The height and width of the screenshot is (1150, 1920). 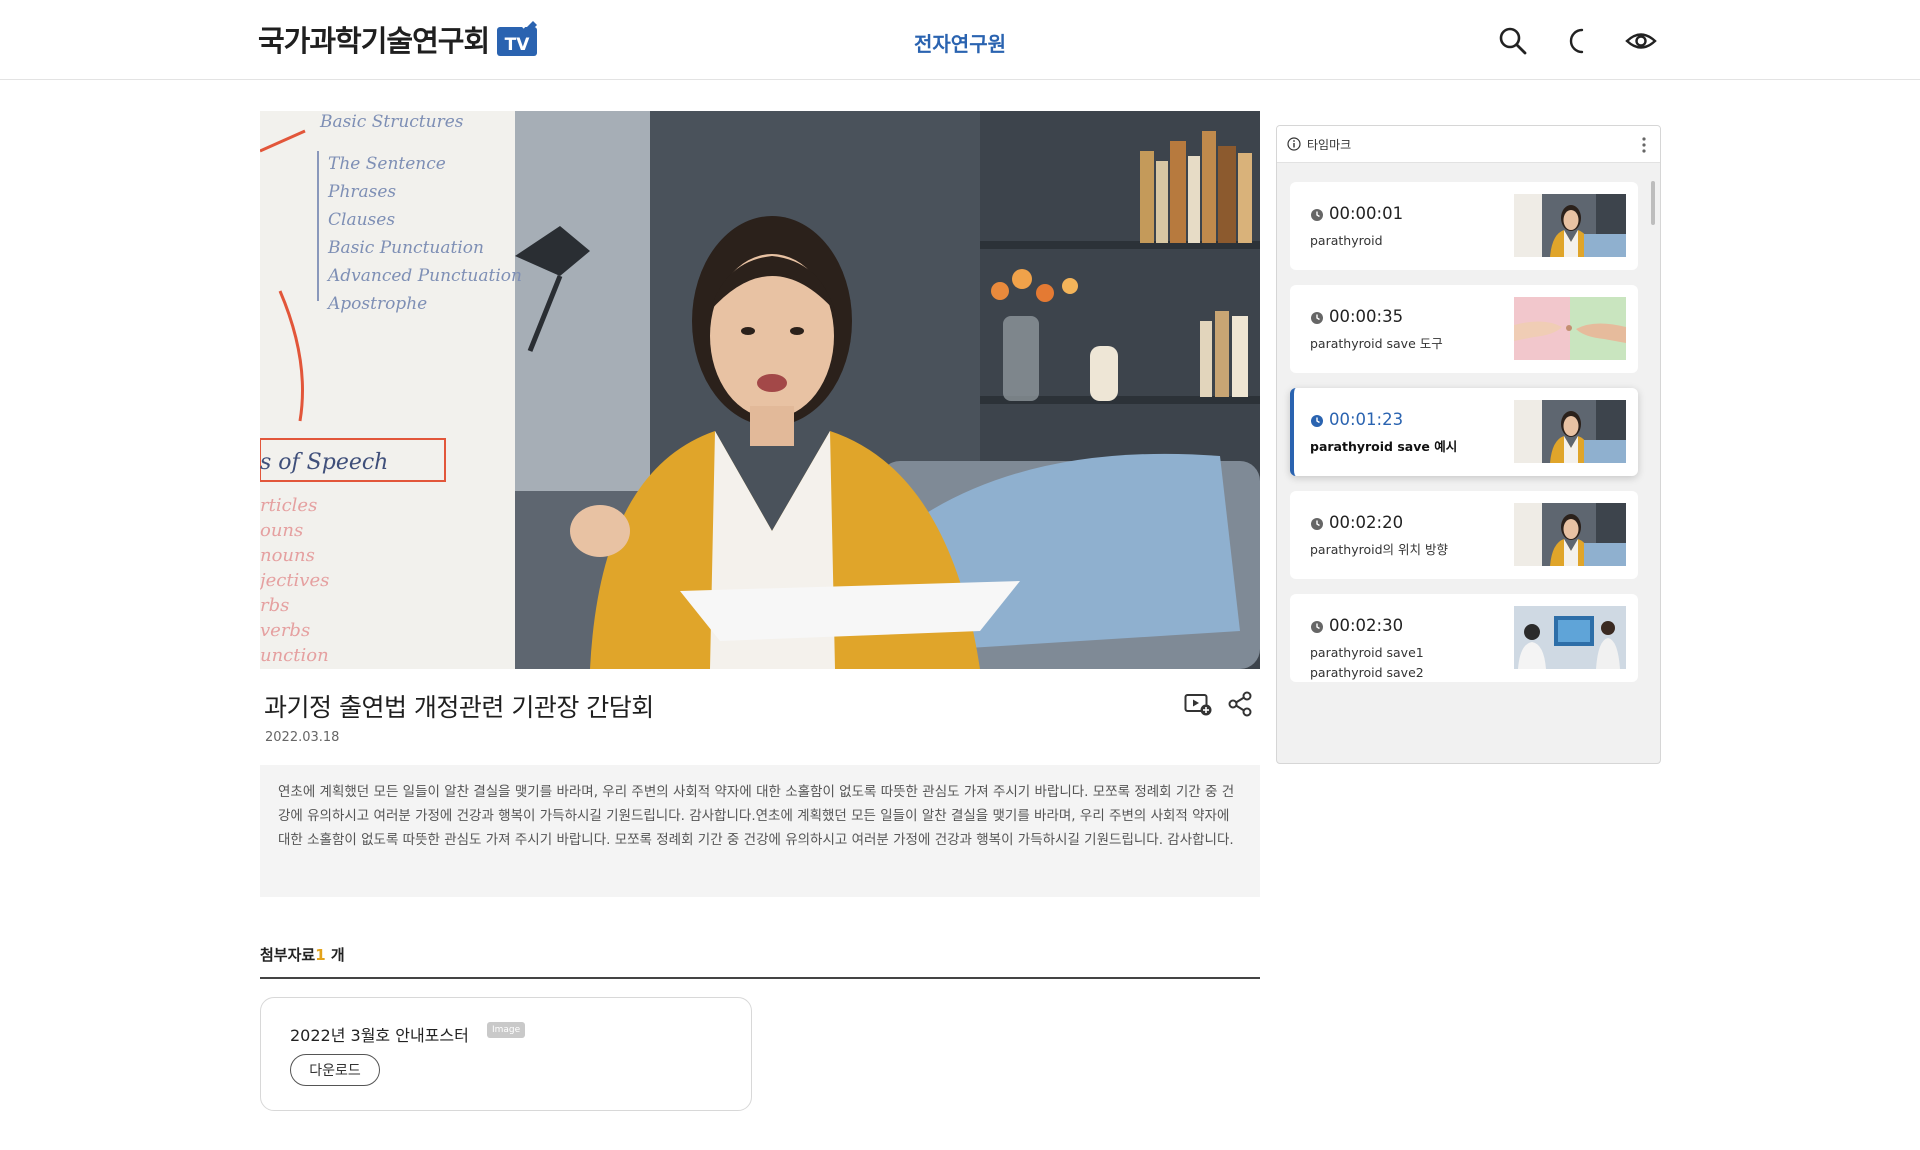 I want to click on attachments-label: 첨부자료, so click(x=288, y=955).